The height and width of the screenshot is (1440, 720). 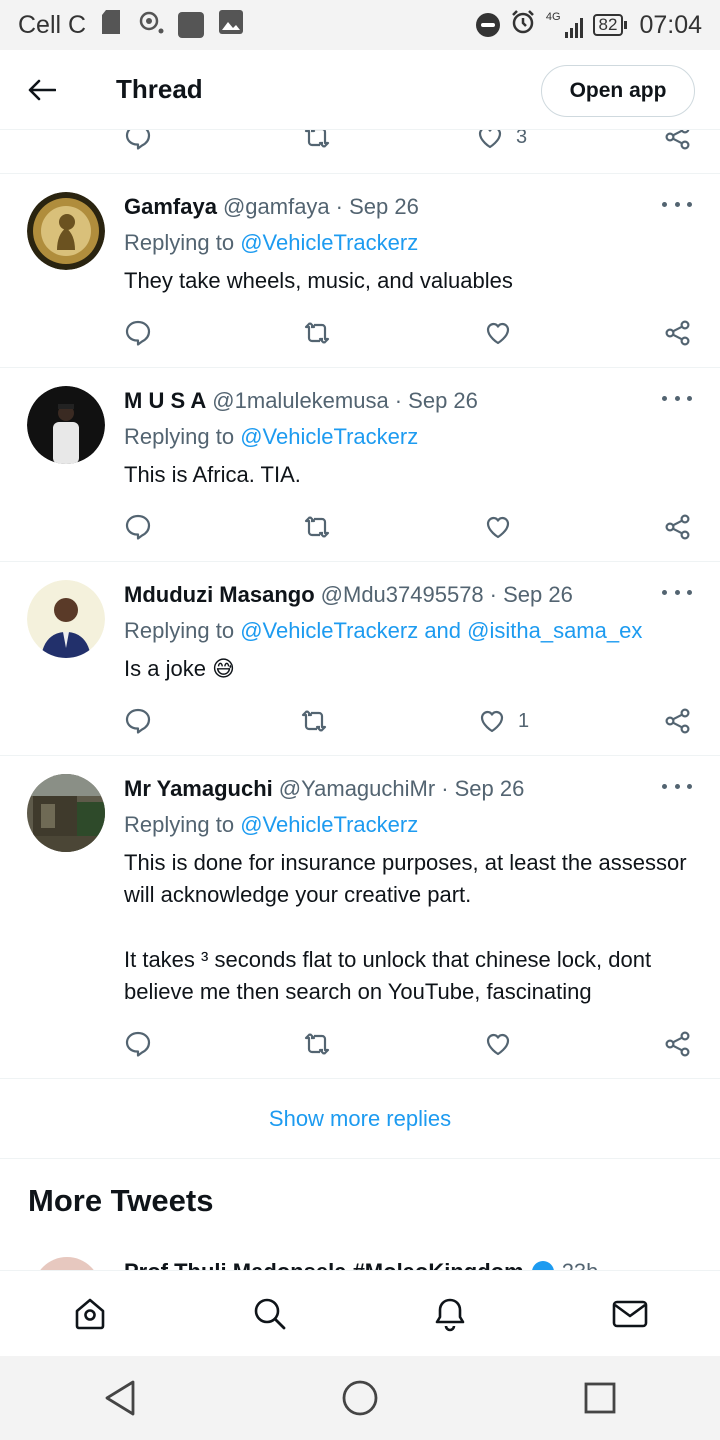 I want to click on tweet-meta: Gamfaya @gamfaya · Sep 26, so click(x=407, y=207).